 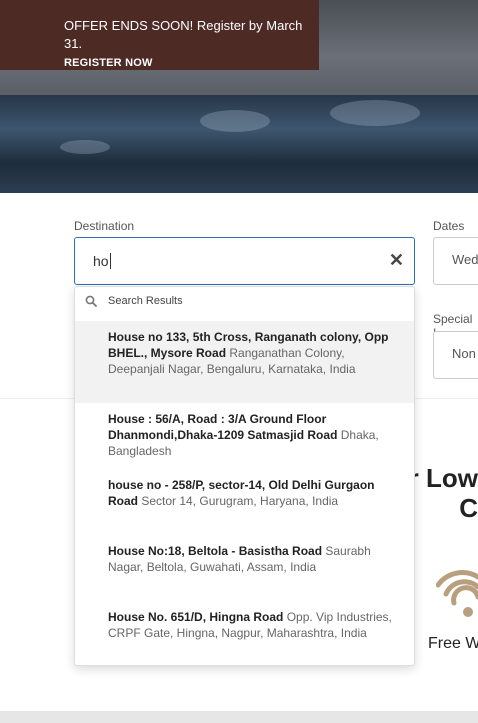 What do you see at coordinates (457, 593) in the screenshot?
I see `wifi-icon` at bounding box center [457, 593].